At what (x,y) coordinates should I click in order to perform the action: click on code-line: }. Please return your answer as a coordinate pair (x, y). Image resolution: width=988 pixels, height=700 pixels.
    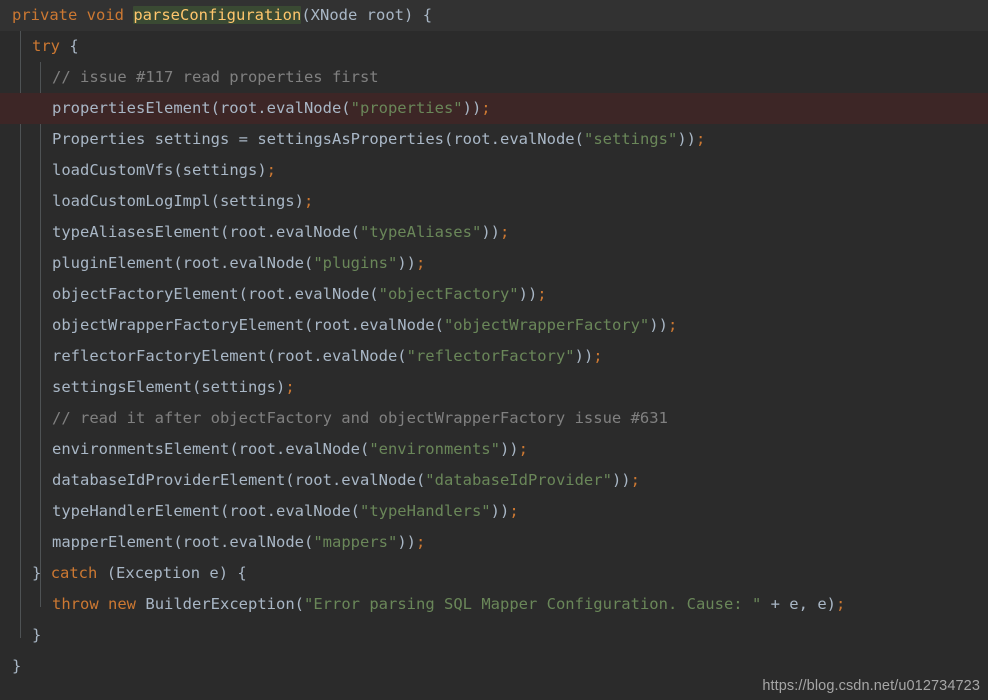
    Looking at the image, I should click on (494, 635).